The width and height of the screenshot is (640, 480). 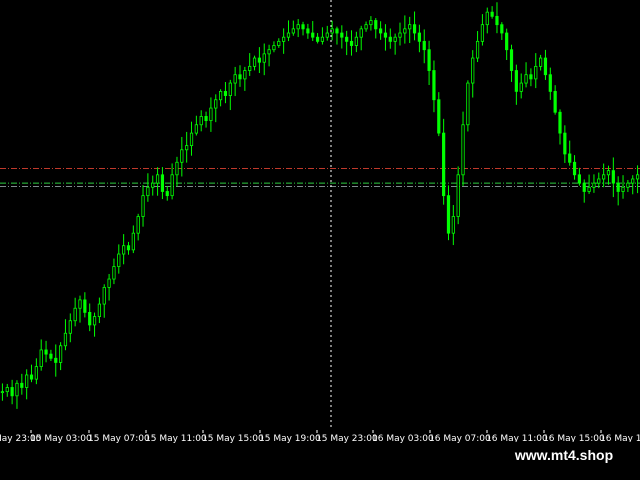 What do you see at coordinates (61, 439) in the screenshot?
I see `x-tick-label: 15 May 03:00` at bounding box center [61, 439].